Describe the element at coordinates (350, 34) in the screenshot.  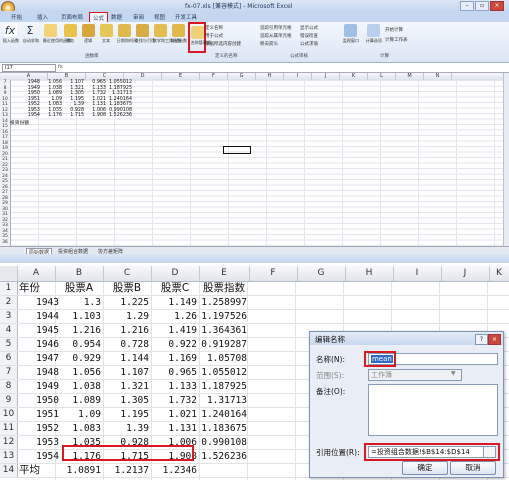
I see `watch-window-button: 监视窗口` at that location.